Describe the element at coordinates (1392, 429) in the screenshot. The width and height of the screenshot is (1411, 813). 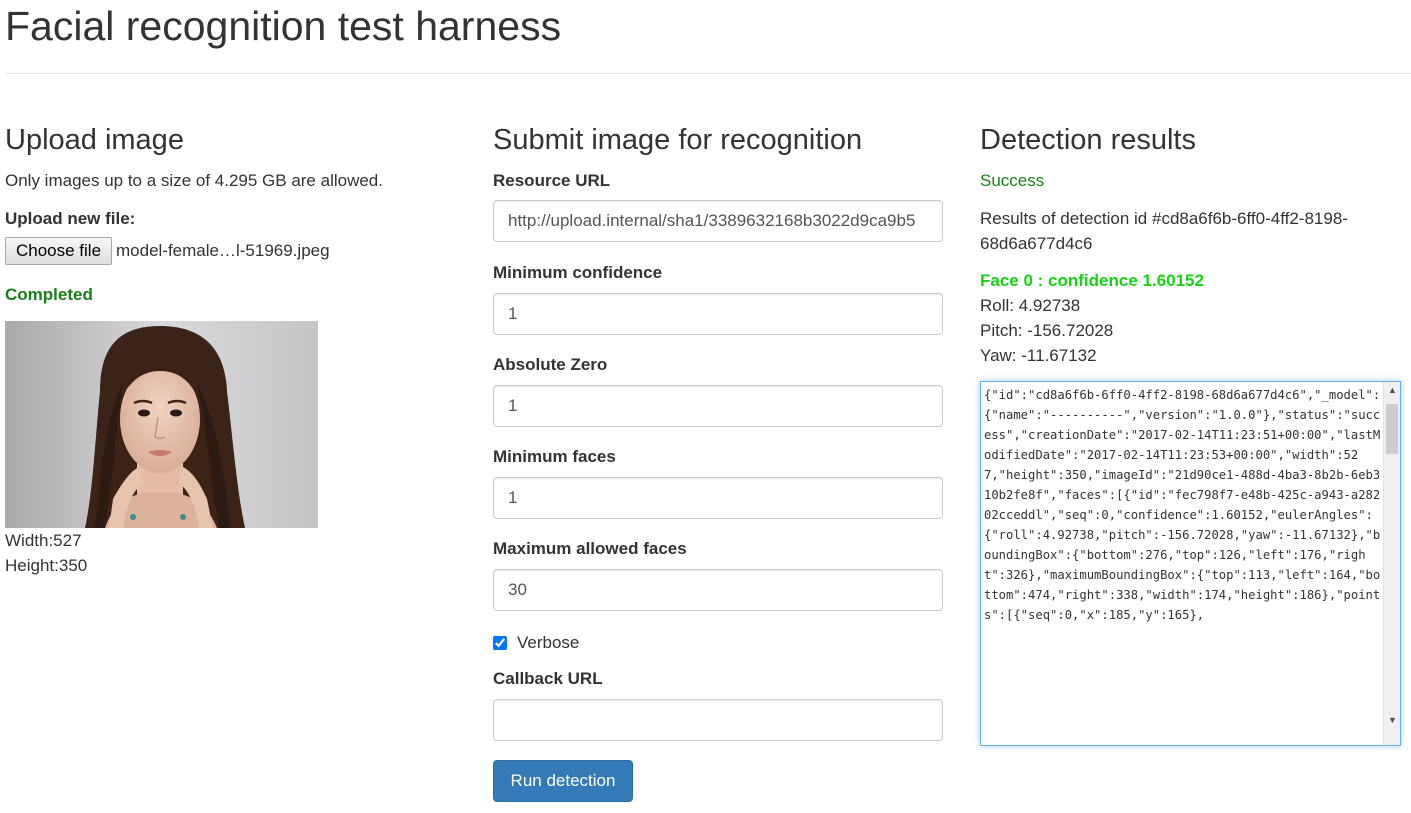
I see `scroll-thumb` at that location.